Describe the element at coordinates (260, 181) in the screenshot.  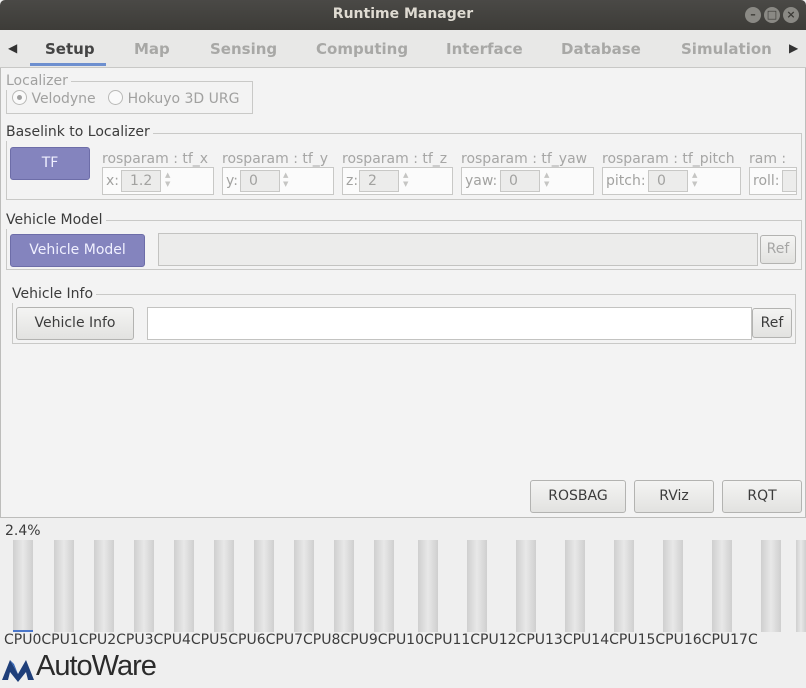
I see `tf-y-input: 0` at that location.